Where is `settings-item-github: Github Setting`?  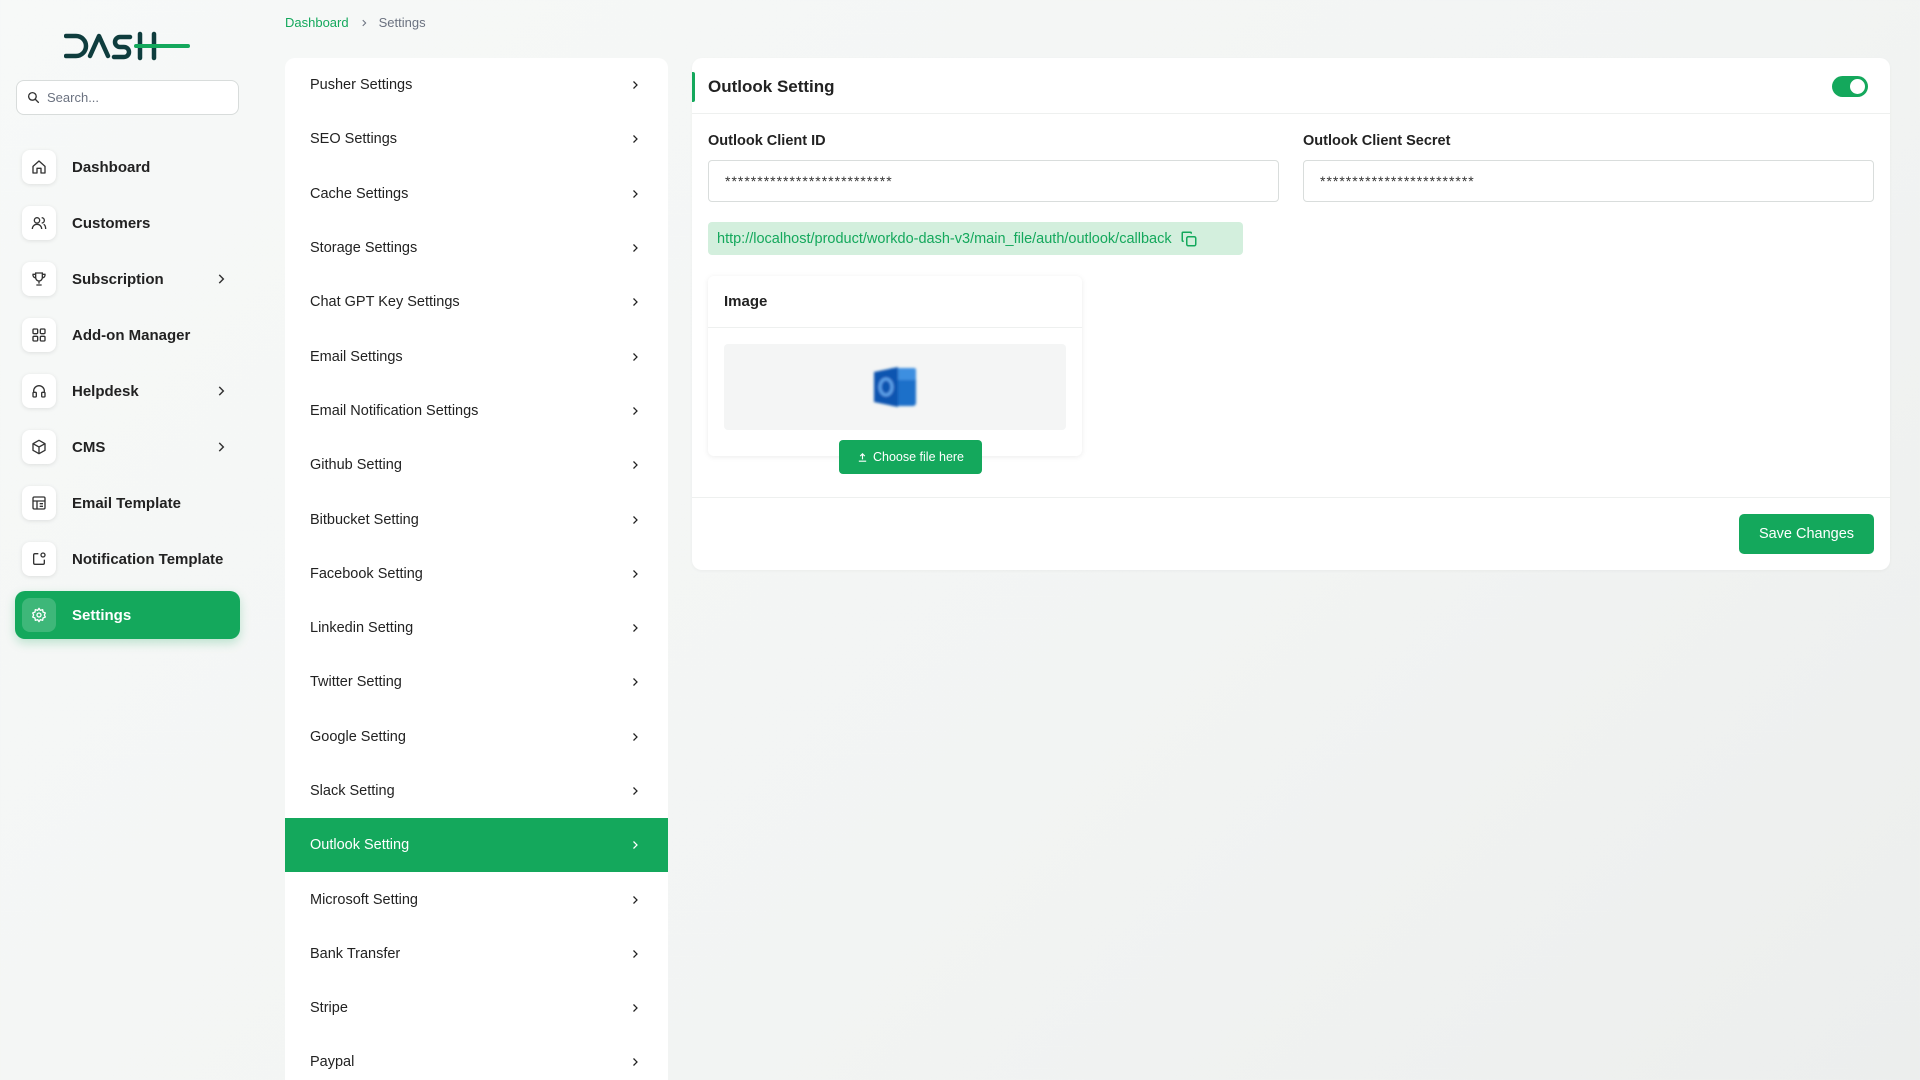 settings-item-github: Github Setting is located at coordinates (476, 465).